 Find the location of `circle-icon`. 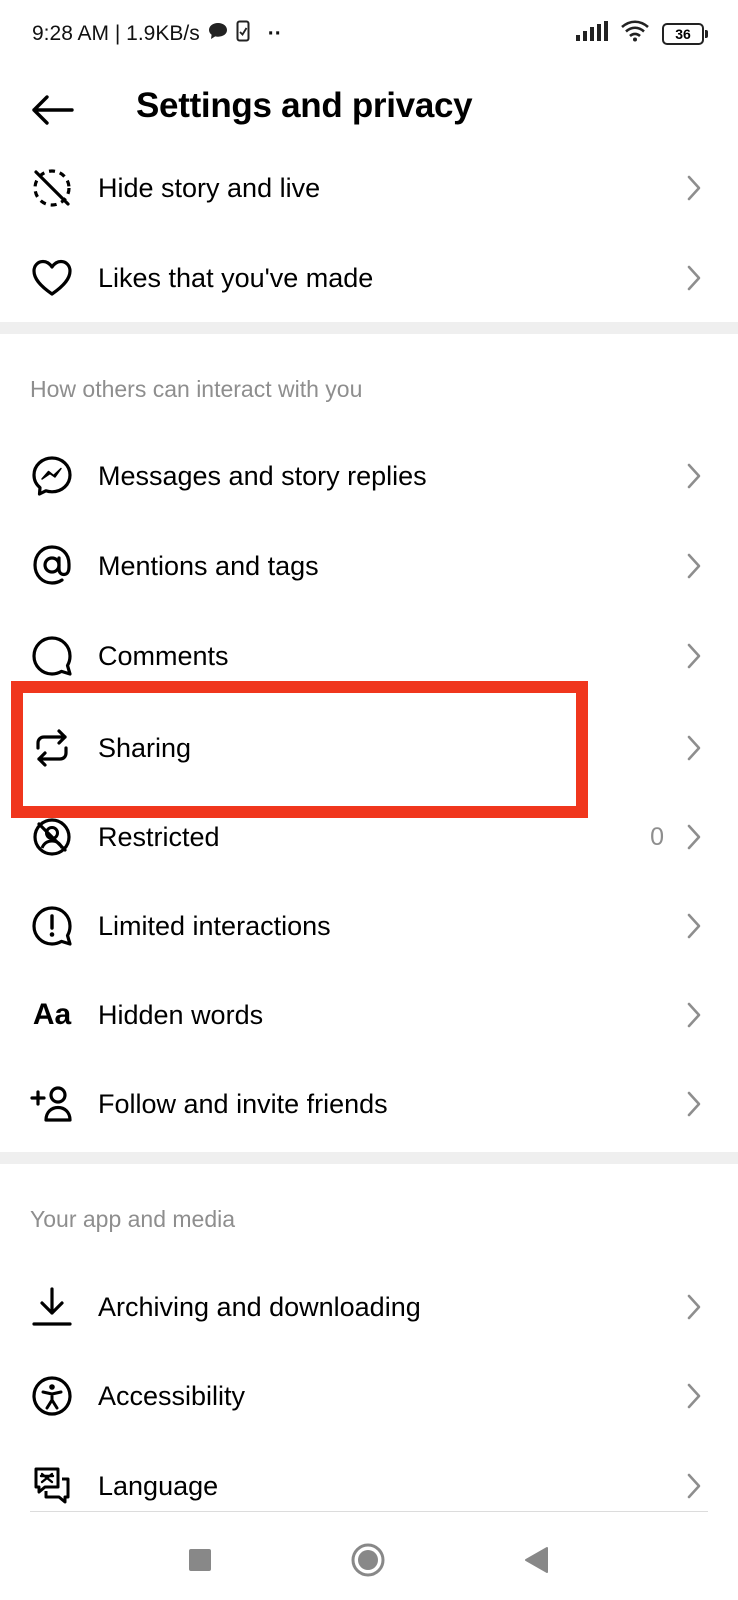

circle-icon is located at coordinates (368, 1560).